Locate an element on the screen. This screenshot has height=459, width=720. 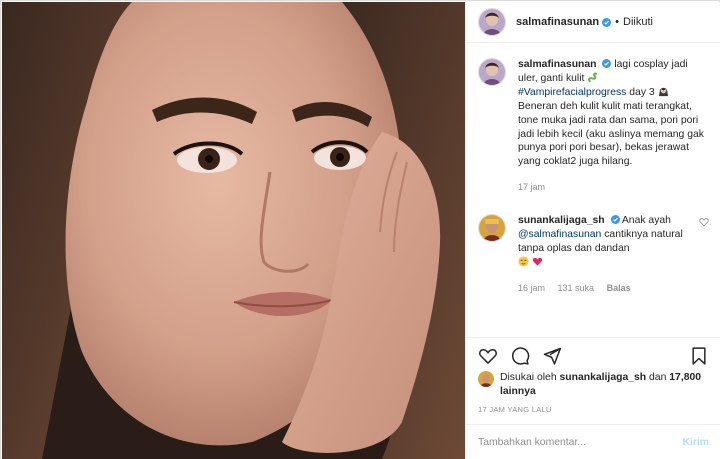
comment-age: 16 jam is located at coordinates (531, 288).